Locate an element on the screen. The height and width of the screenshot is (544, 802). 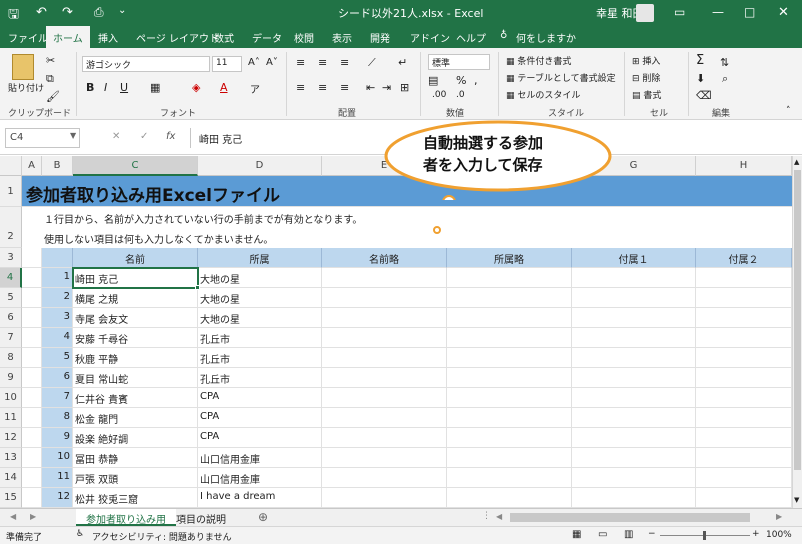
sheet-tab-description: 項目の説明 is located at coordinates (201, 518).